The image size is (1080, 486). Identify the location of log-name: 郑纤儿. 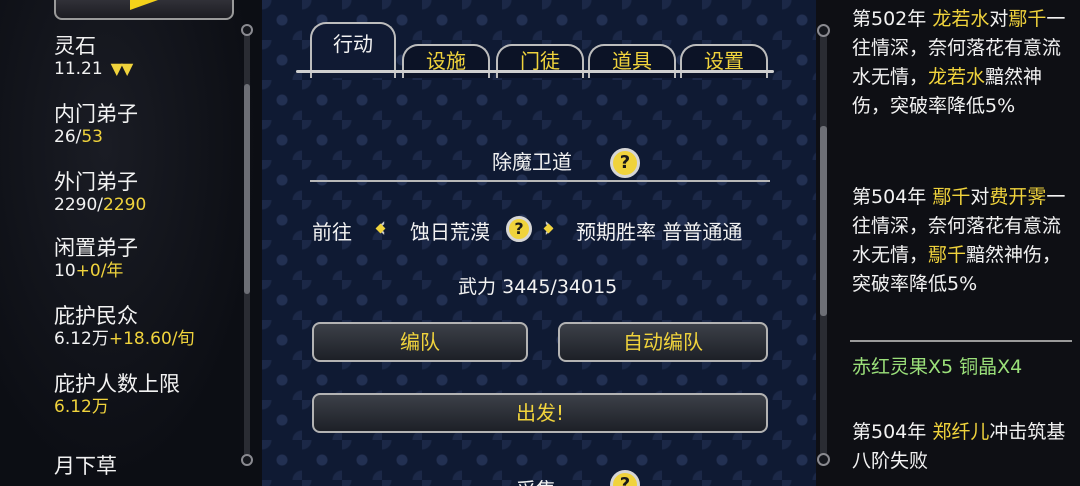
(961, 432).